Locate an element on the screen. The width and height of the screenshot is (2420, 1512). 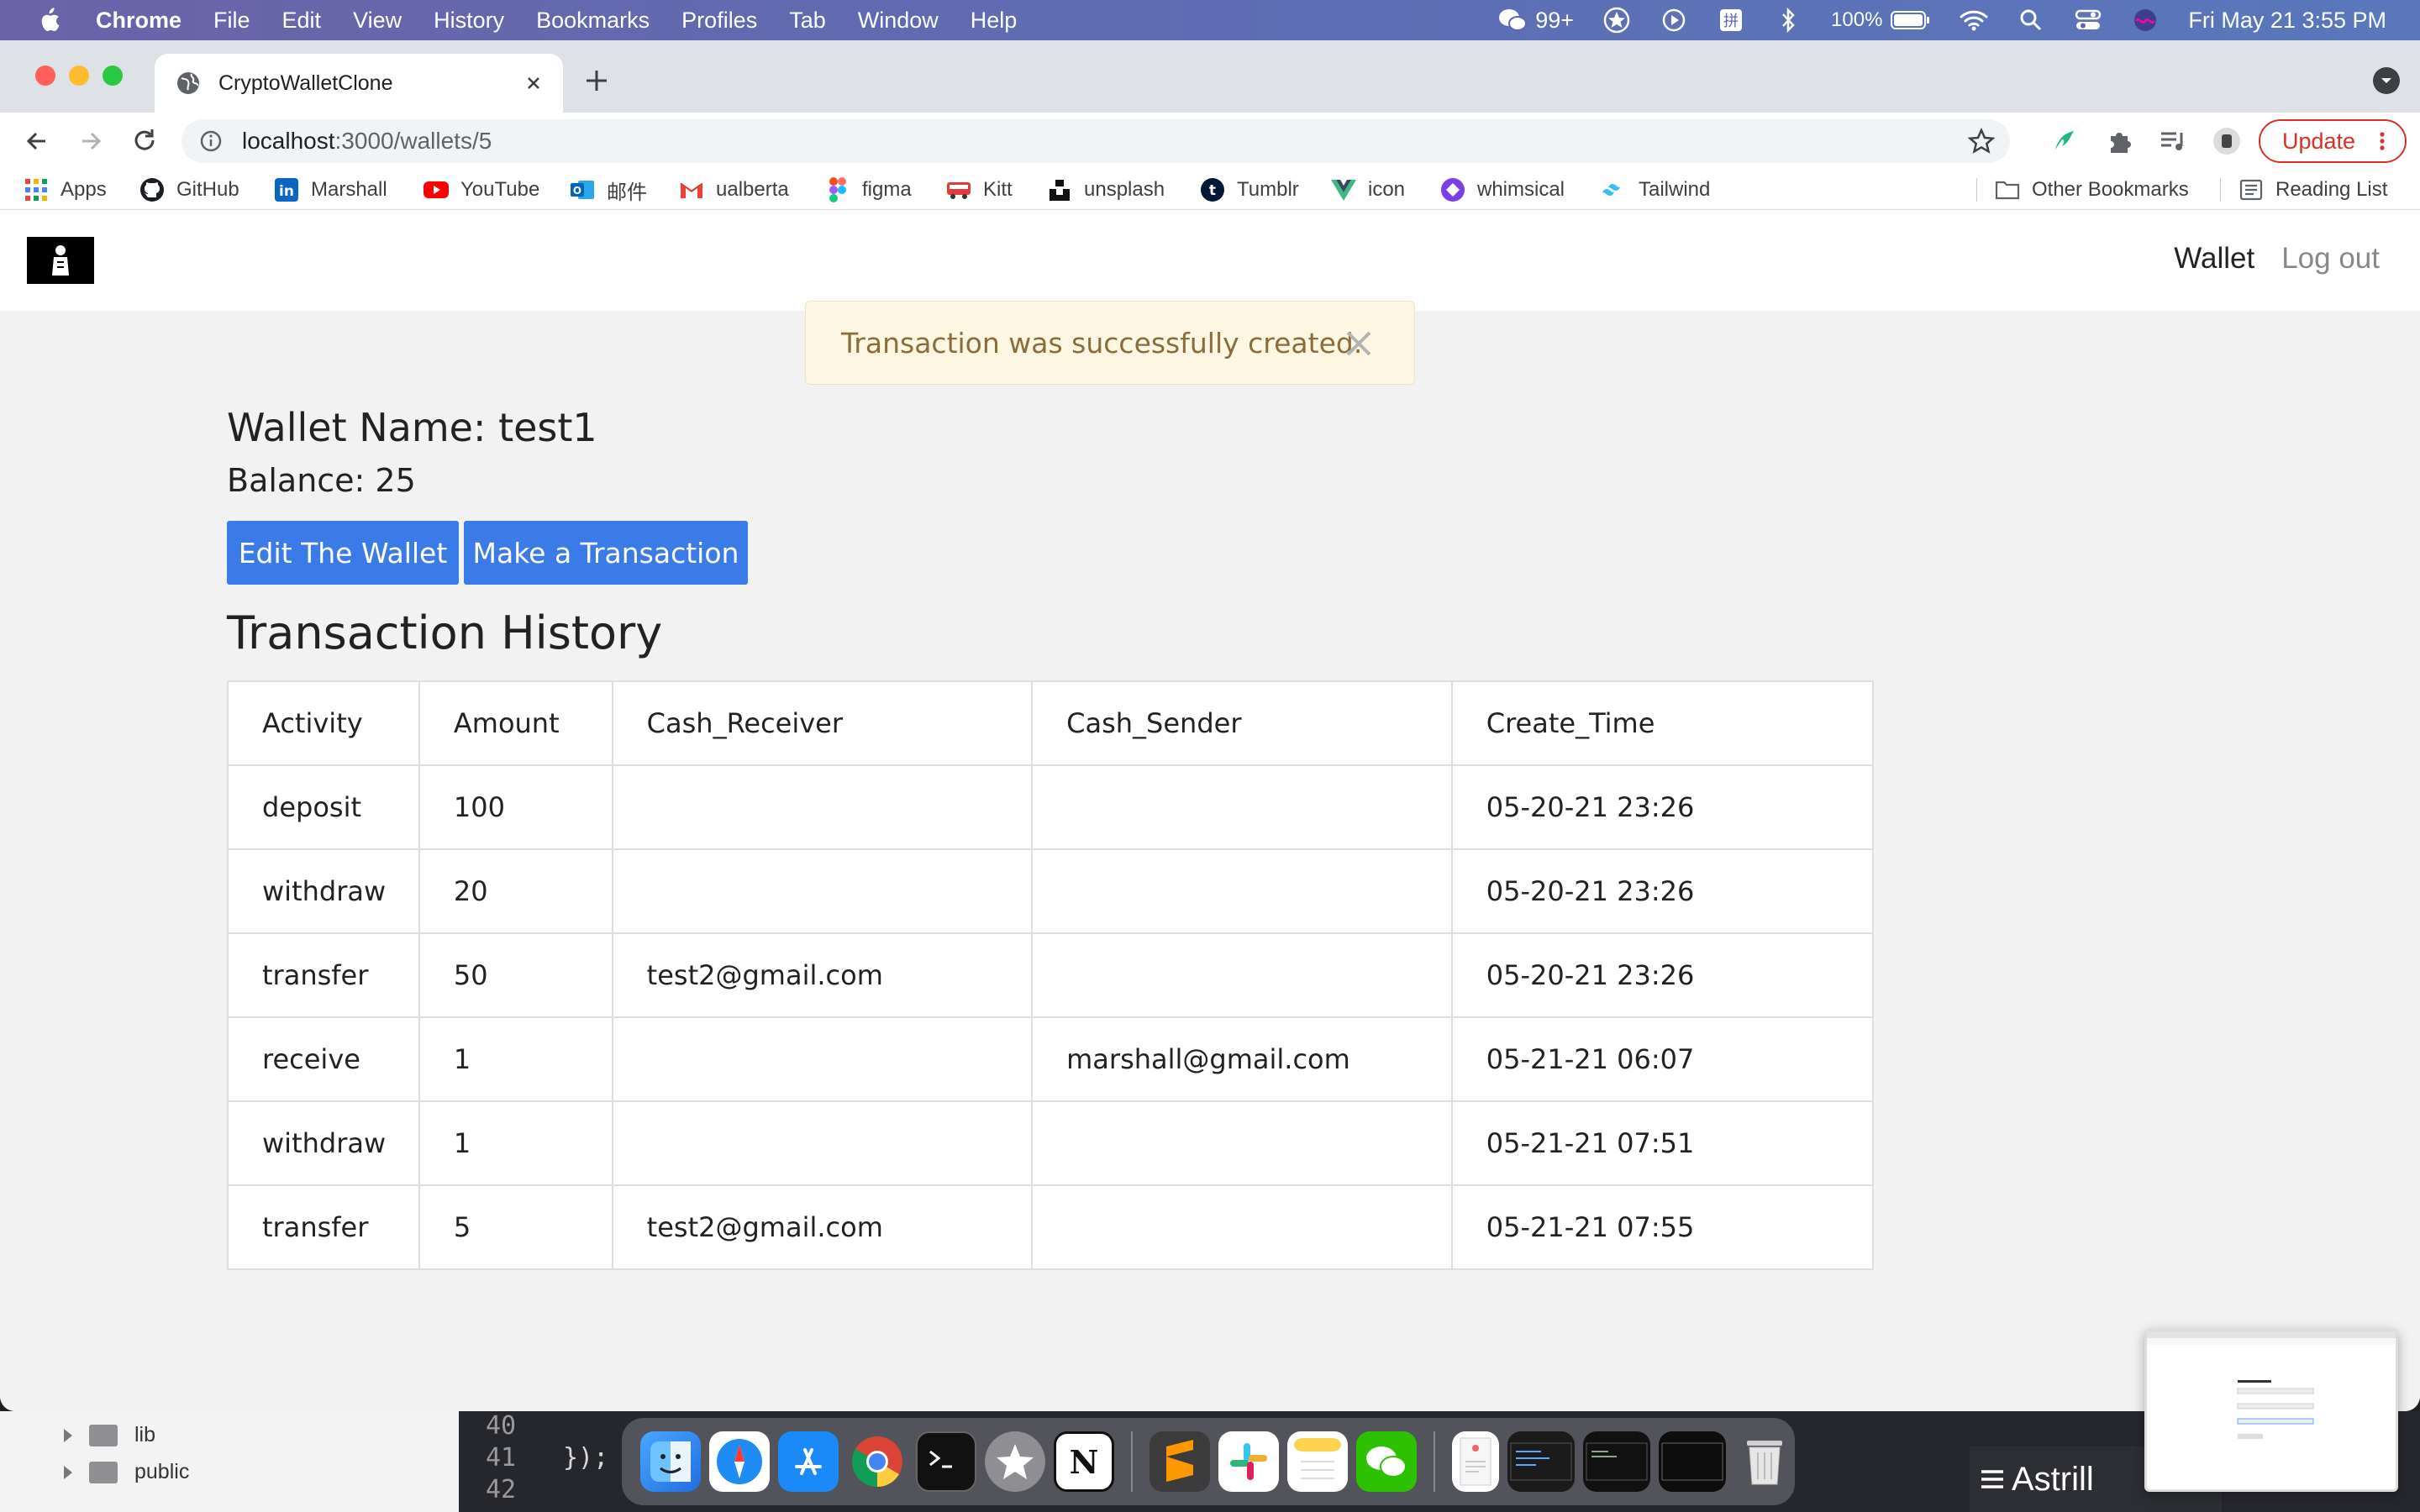
bookmark-whimsical: whimsical is located at coordinates (1502, 189).